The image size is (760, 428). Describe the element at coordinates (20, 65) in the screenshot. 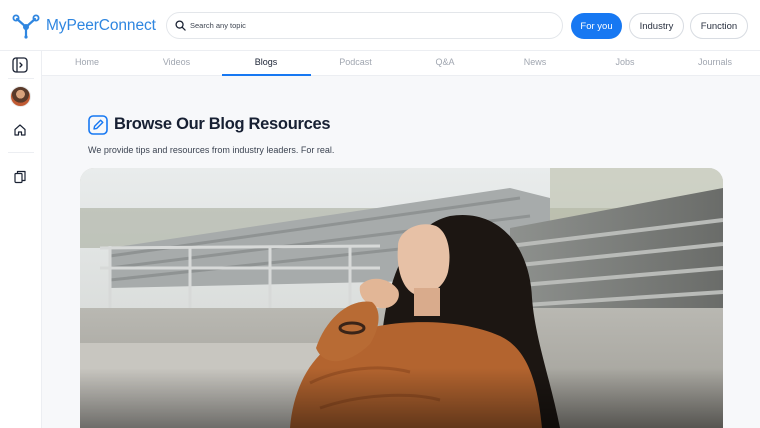

I see `sidebar-toggle-icon` at that location.